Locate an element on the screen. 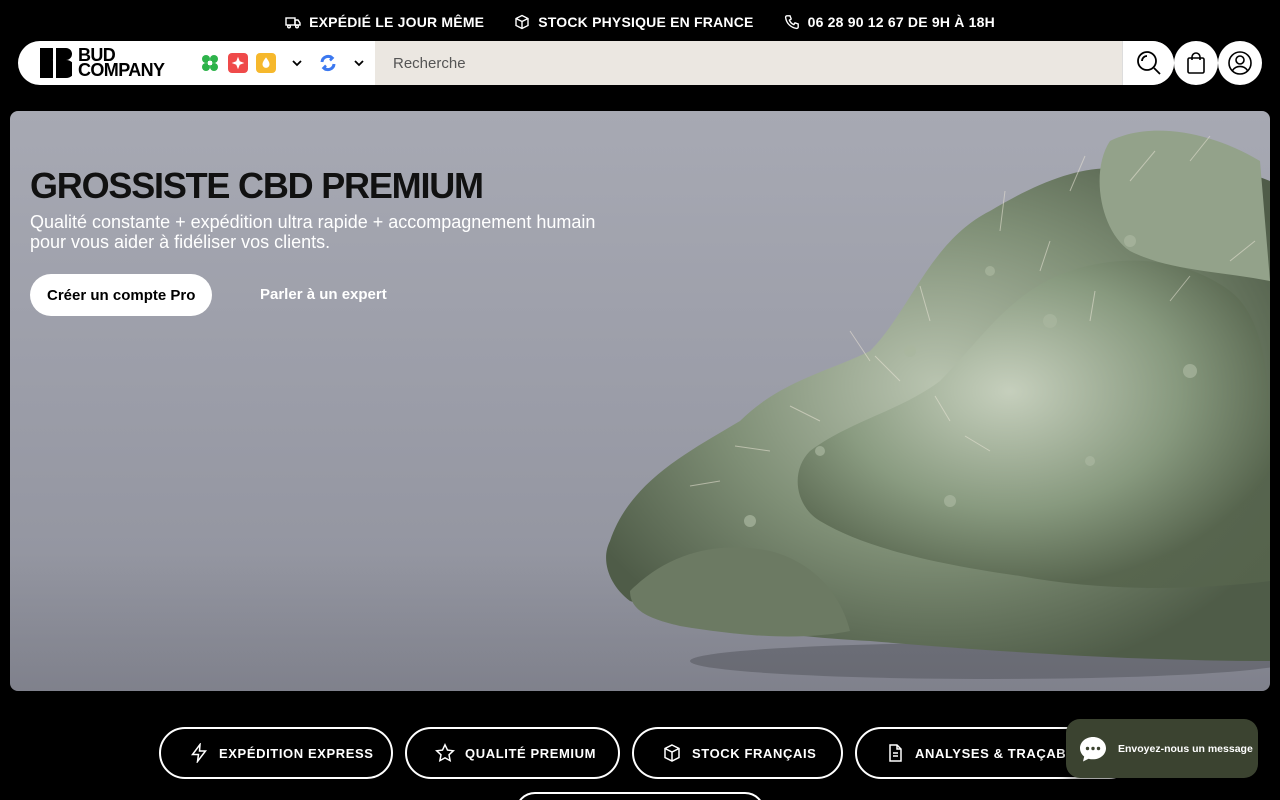  announcement-item-shipping: EXPÉDIÉ LE JOUR MÊME is located at coordinates (384, 22).